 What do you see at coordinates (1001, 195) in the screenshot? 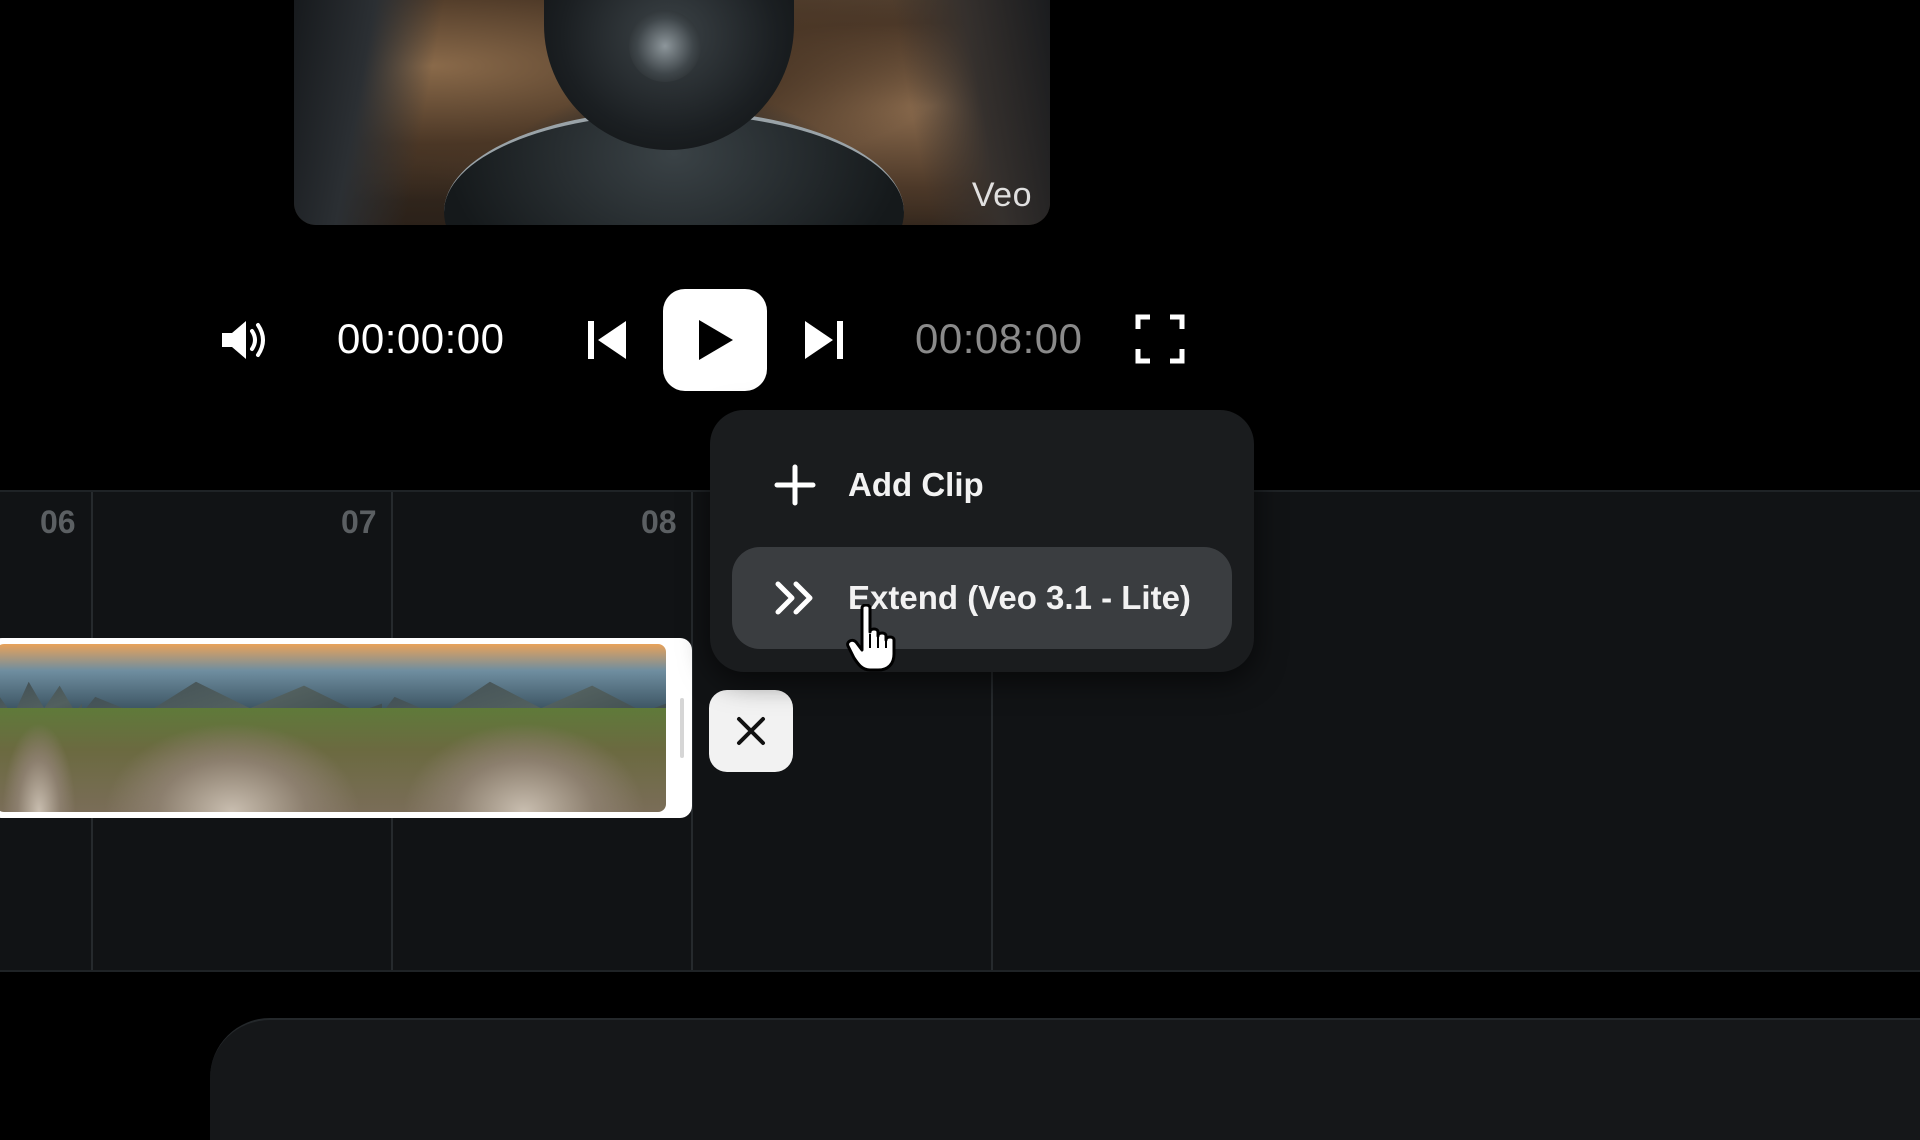
I see `veo-watermark: Veo` at bounding box center [1001, 195].